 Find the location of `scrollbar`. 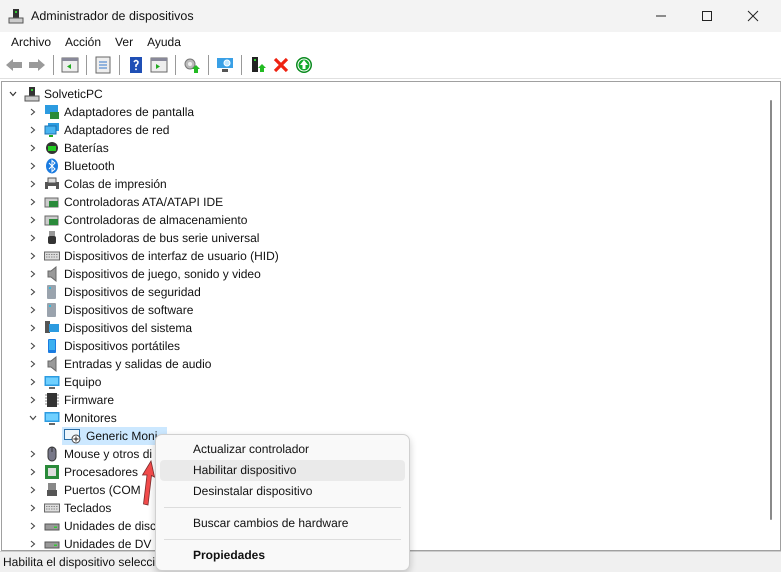

scrollbar is located at coordinates (771, 310).